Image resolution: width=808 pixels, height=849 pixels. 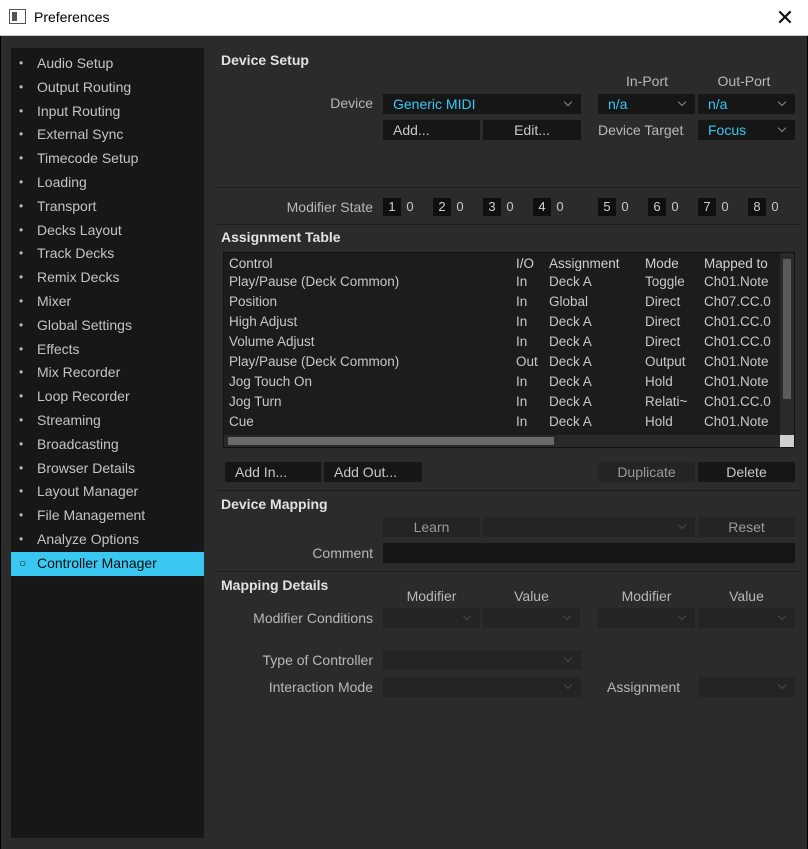 What do you see at coordinates (107, 350) in the screenshot?
I see `sidebar-item-effects: • Effects` at bounding box center [107, 350].